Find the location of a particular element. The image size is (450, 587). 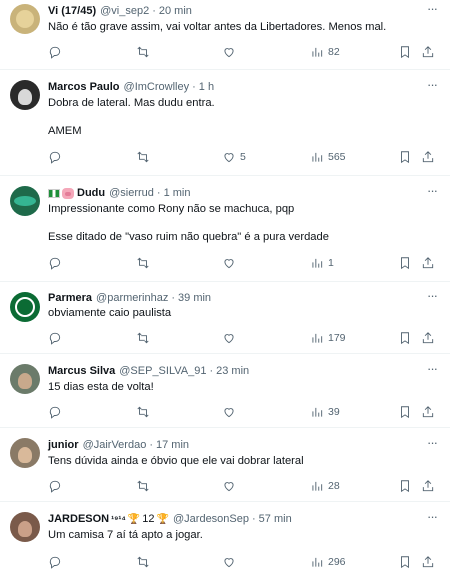

author-handle: @sierrud is located at coordinates (131, 193).